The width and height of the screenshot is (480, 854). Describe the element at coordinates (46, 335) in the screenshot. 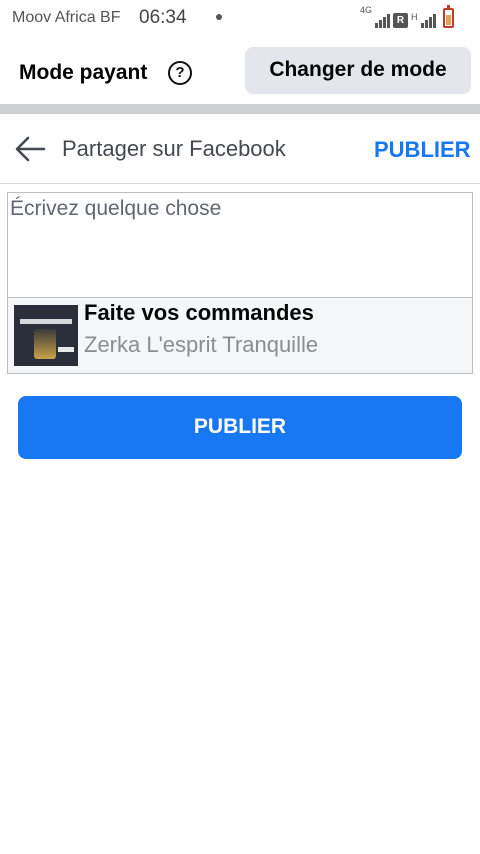

I see `preview-thumbnail` at that location.